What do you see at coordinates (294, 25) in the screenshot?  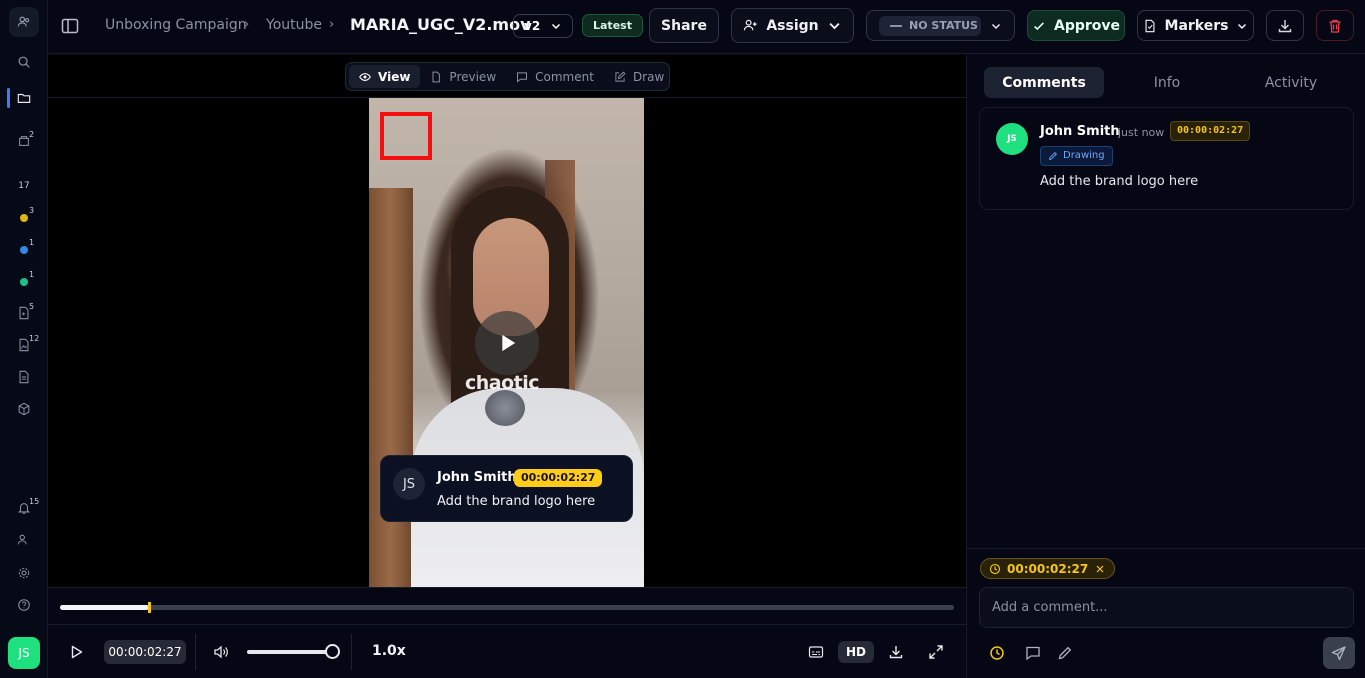 I see `breadcrumb-folder: Youtube` at bounding box center [294, 25].